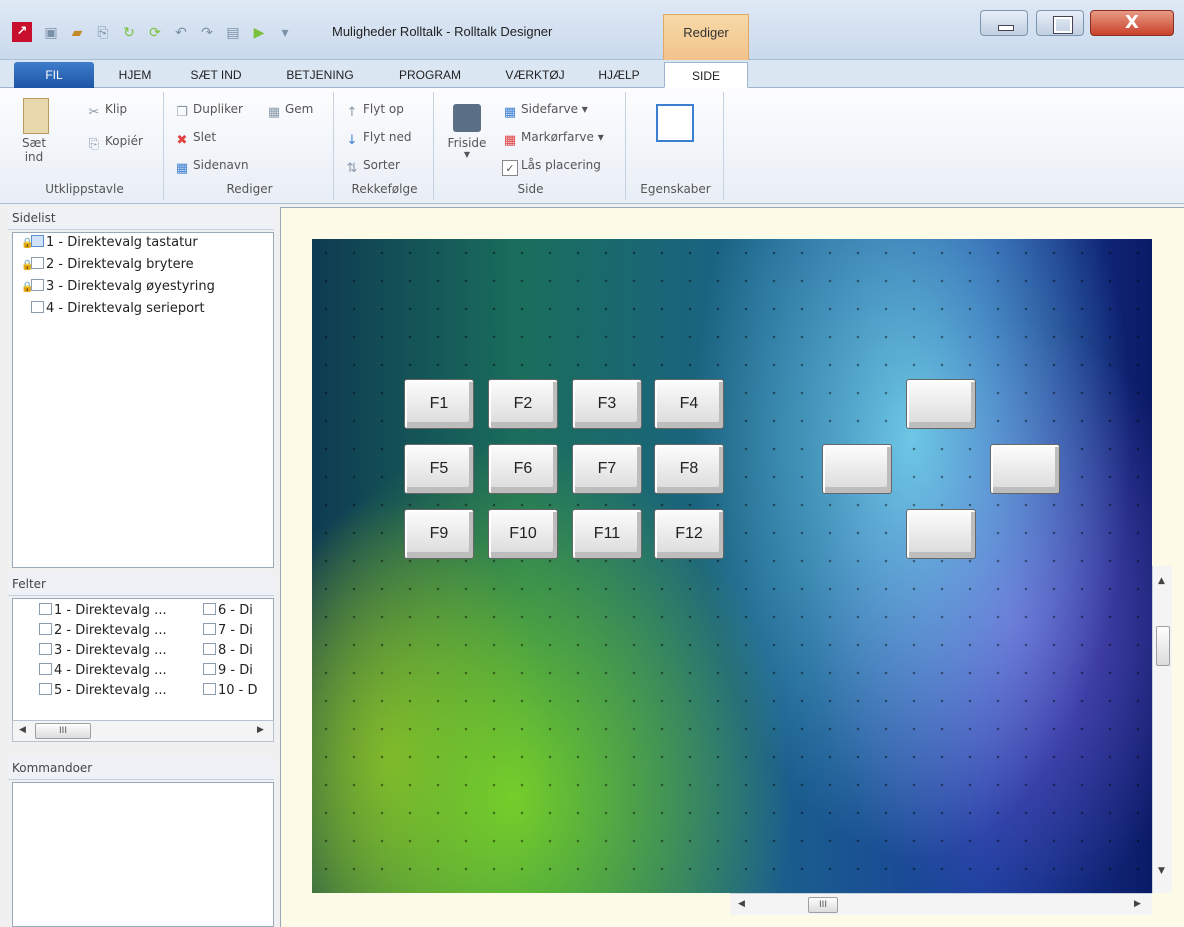  Describe the element at coordinates (857, 469) in the screenshot. I see `key-blank-left` at that location.